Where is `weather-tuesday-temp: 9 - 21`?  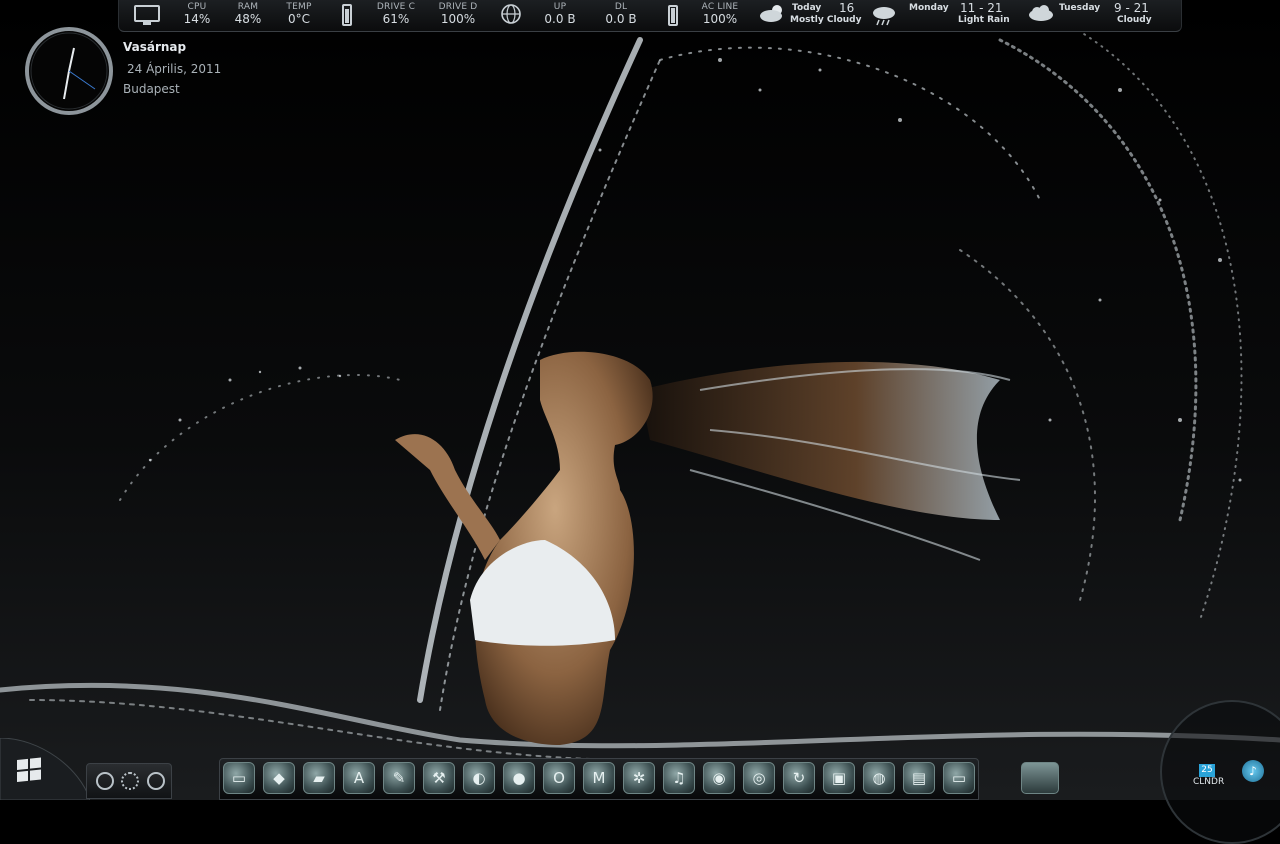
weather-tuesday-temp: 9 - 21 is located at coordinates (1131, 8).